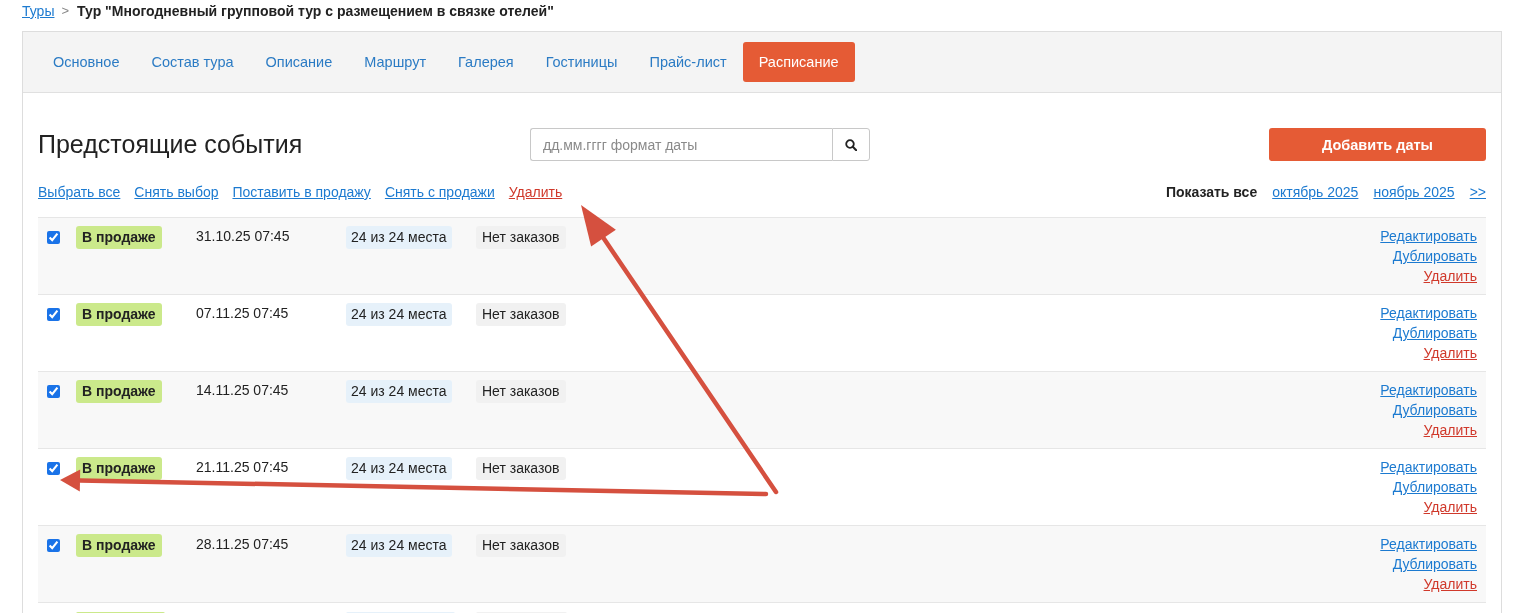 The image size is (1534, 613). Describe the element at coordinates (79, 192) in the screenshot. I see `bulk-action-link: Выбрать все` at that location.